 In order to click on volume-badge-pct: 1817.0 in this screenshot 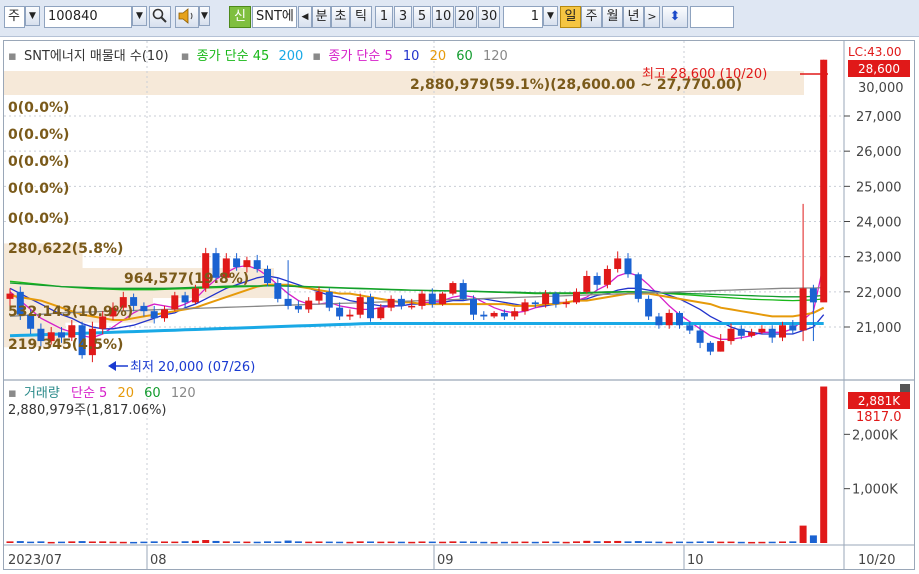, I will do `click(879, 417)`.